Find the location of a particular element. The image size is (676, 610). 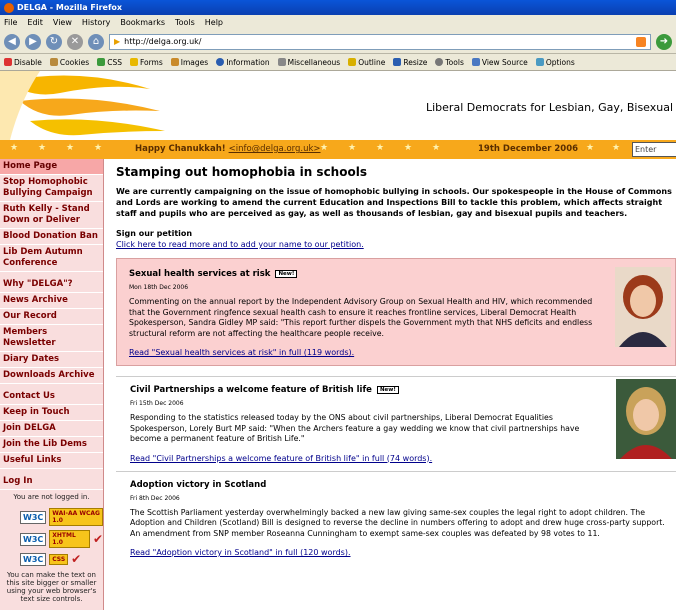

toolbar-css-label: CSS is located at coordinates (114, 62).